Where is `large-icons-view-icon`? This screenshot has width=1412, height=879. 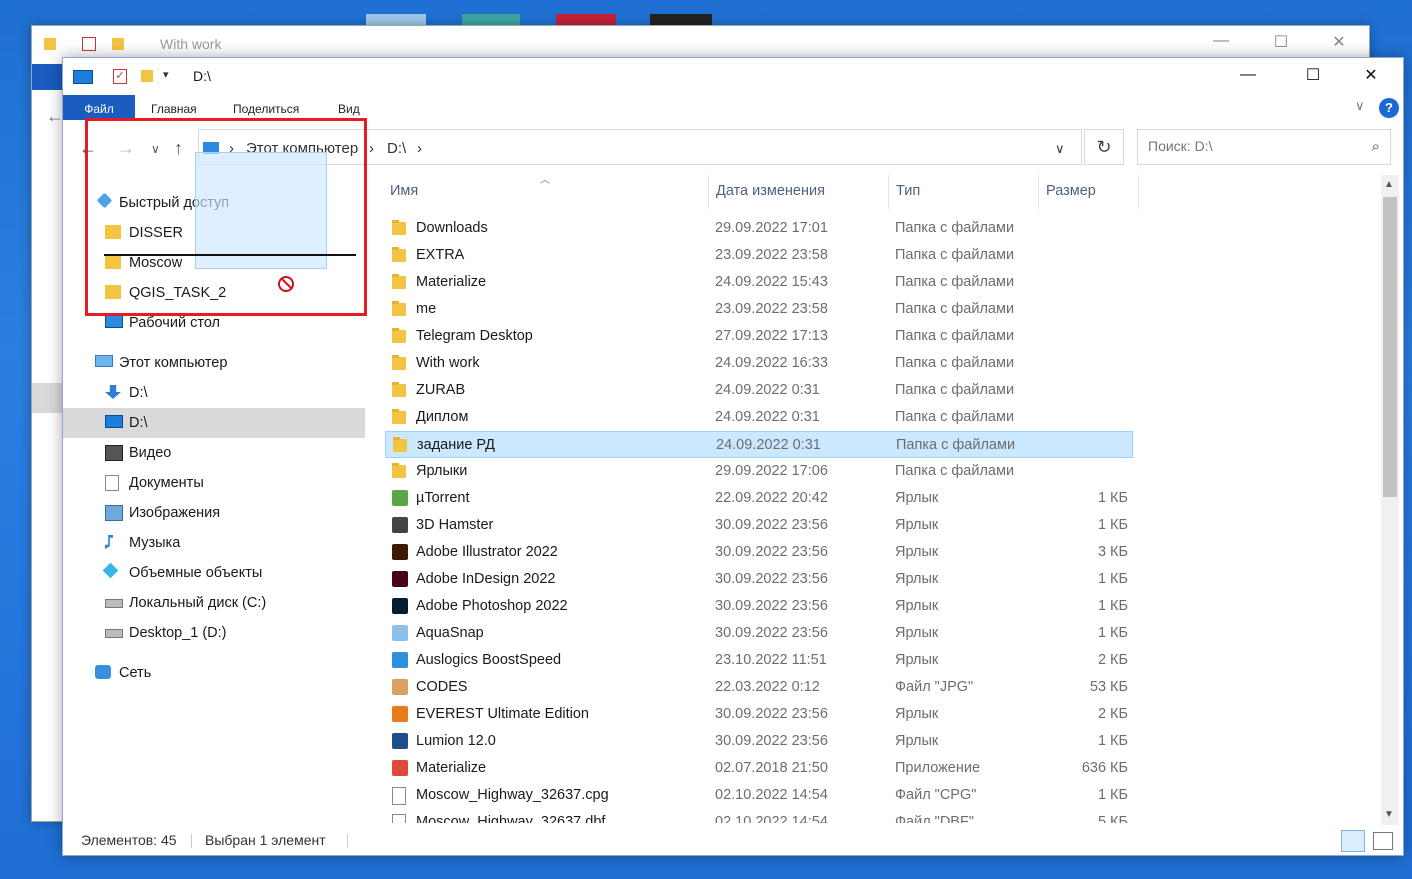
large-icons-view-icon is located at coordinates (1383, 841).